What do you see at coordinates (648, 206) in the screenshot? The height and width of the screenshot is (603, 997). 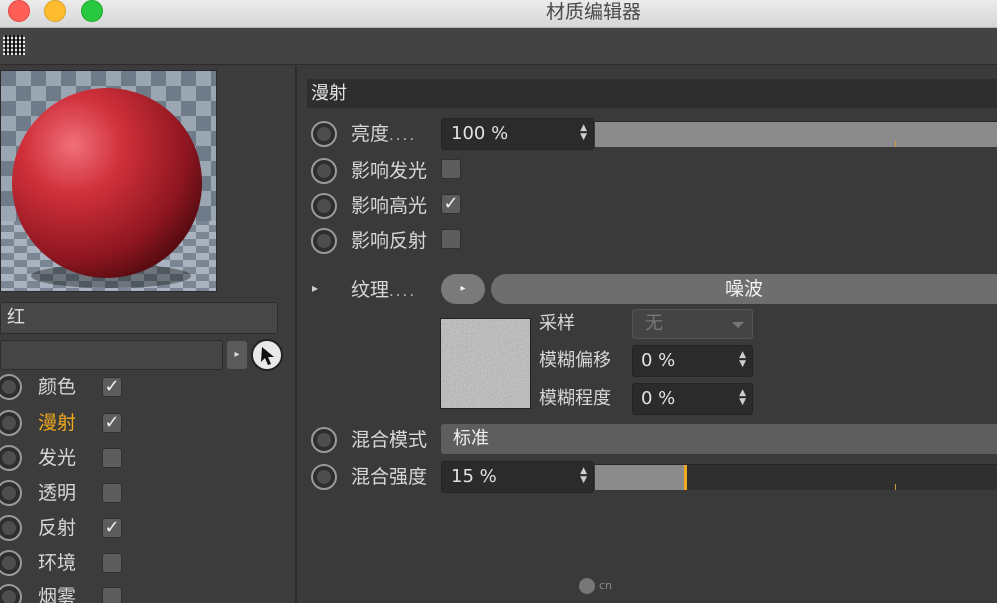 I see `affect-specular-row: 影响高光 ✓` at bounding box center [648, 206].